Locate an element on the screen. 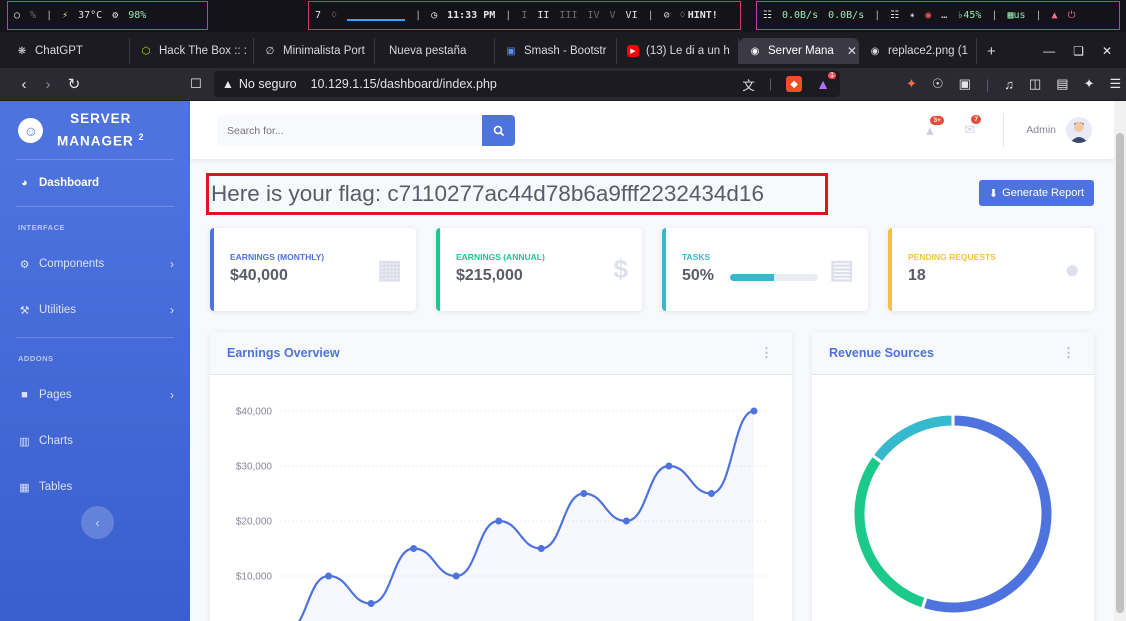 The image size is (1126, 621). card-tasks: TASKS 50% ▤ is located at coordinates (765, 269).